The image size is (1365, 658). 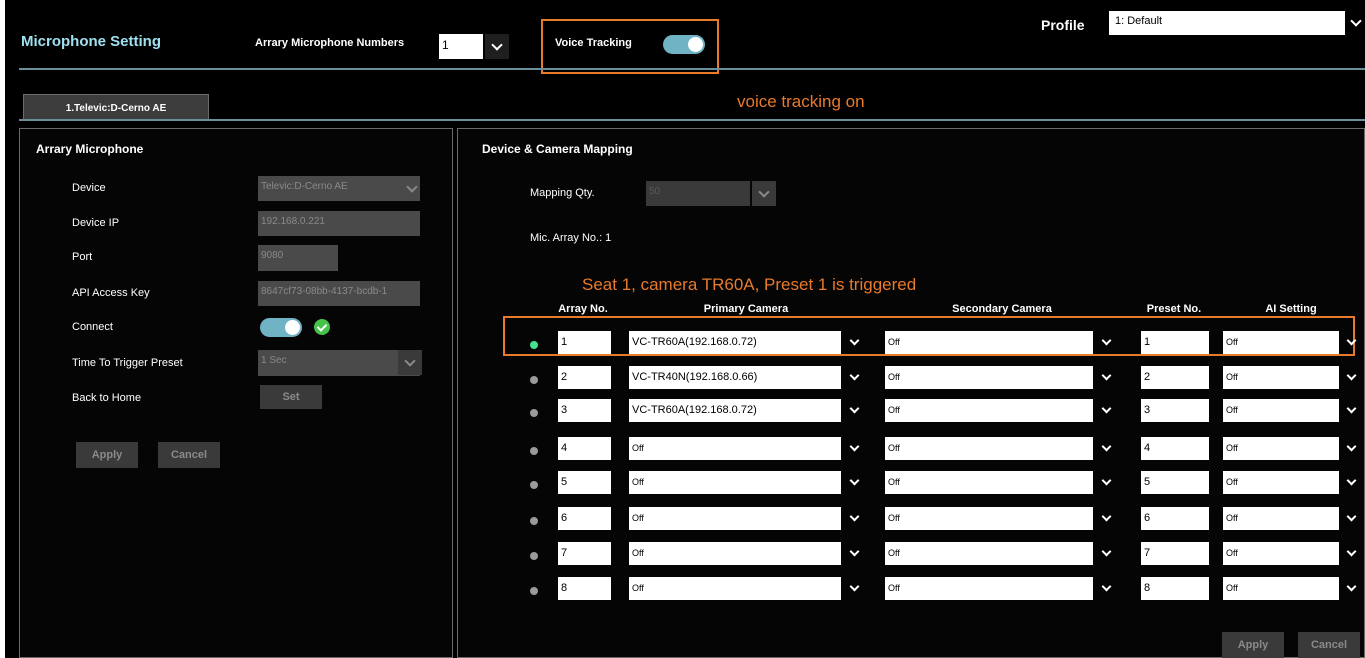 I want to click on array-no-input: 6, so click(x=584, y=518).